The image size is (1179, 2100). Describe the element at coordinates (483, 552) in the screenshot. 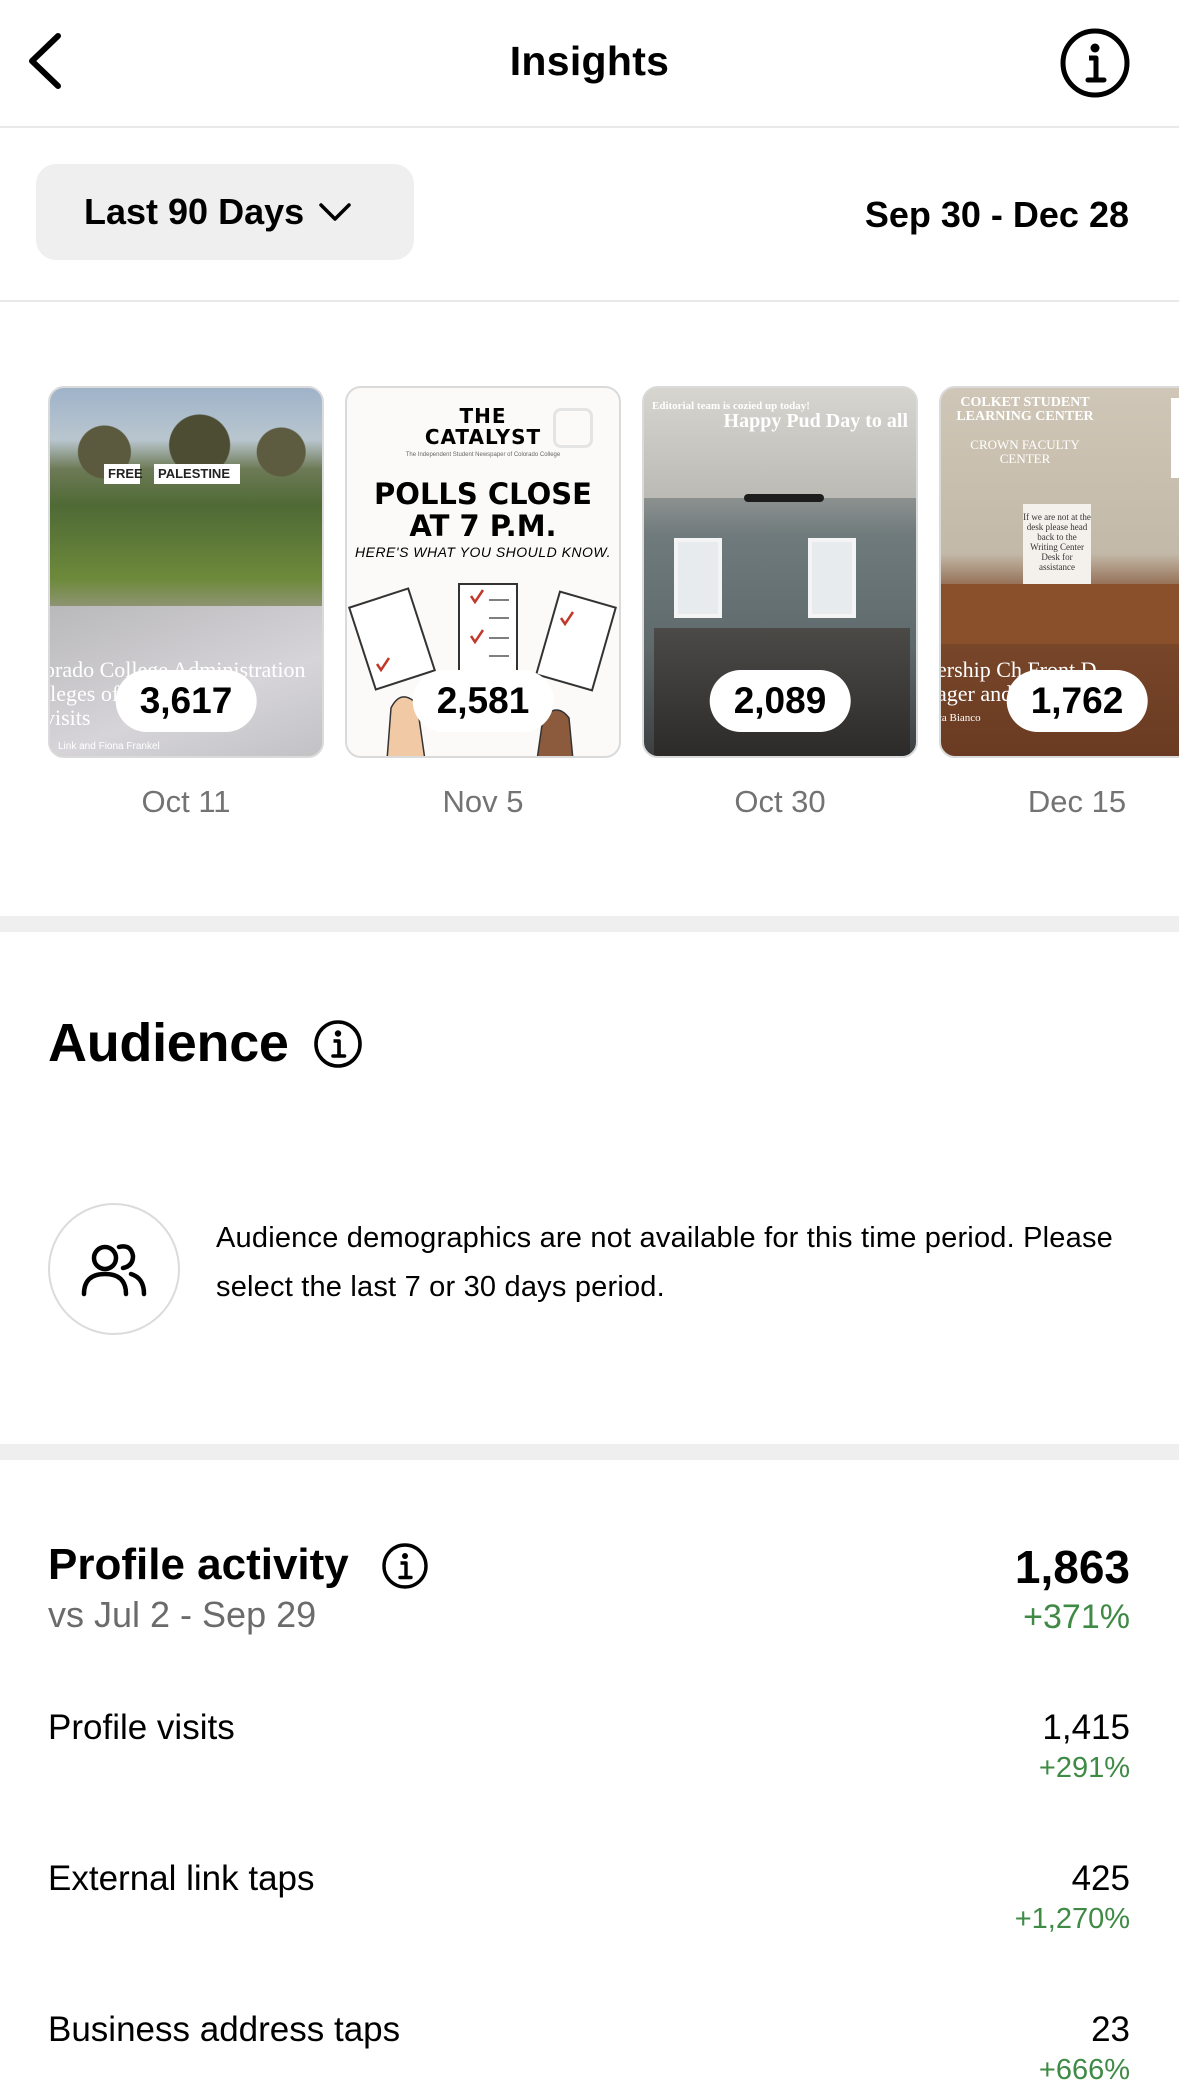

I see `story-subhead: HERE'S WHAT YOU SHOULD KNOW.` at that location.